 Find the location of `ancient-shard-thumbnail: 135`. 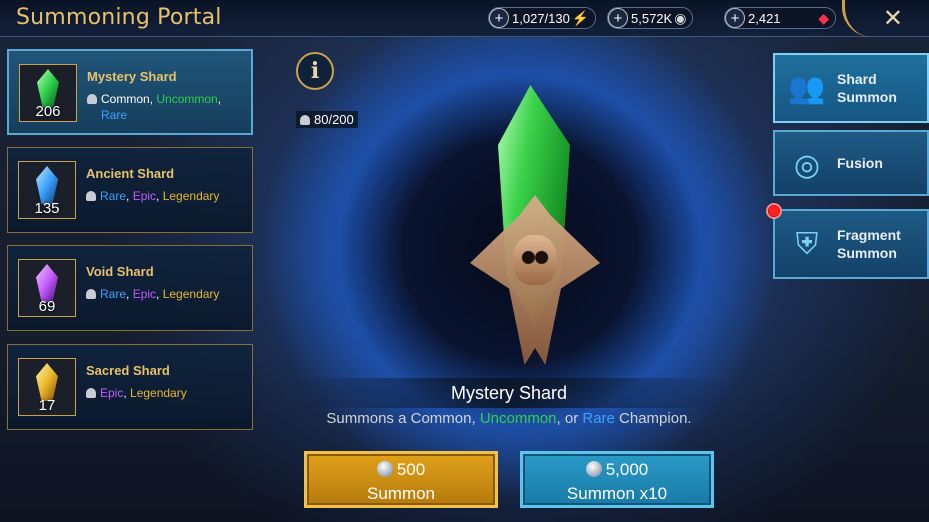

ancient-shard-thumbnail: 135 is located at coordinates (47, 190).